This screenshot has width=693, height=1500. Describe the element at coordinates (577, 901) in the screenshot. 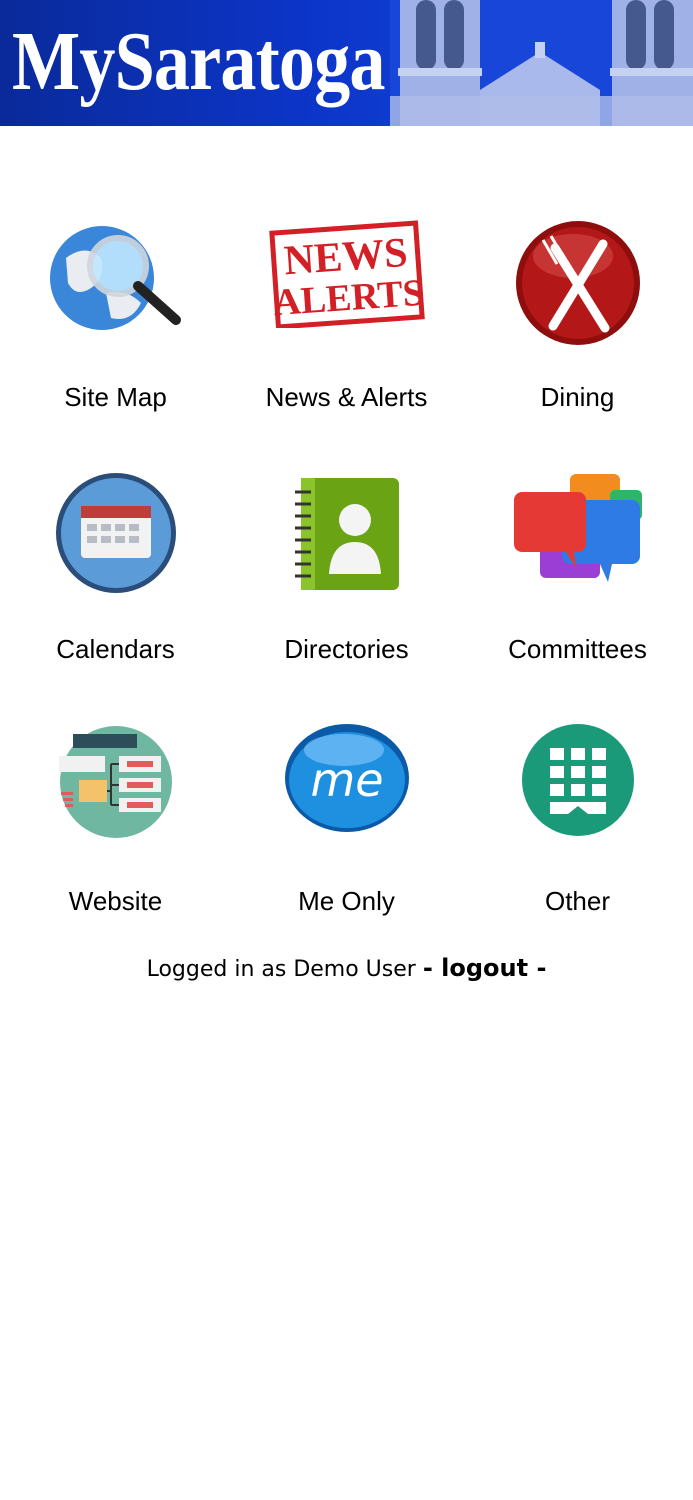

I see `menu-label: Other` at that location.